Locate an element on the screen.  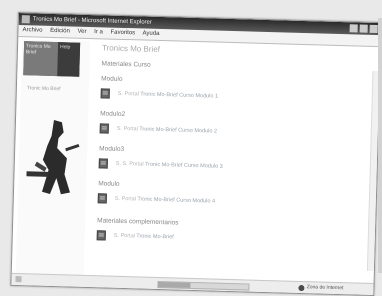
doc-link: Tronic Mo-Brief Curso Modulo 4 is located at coordinates (176, 200).